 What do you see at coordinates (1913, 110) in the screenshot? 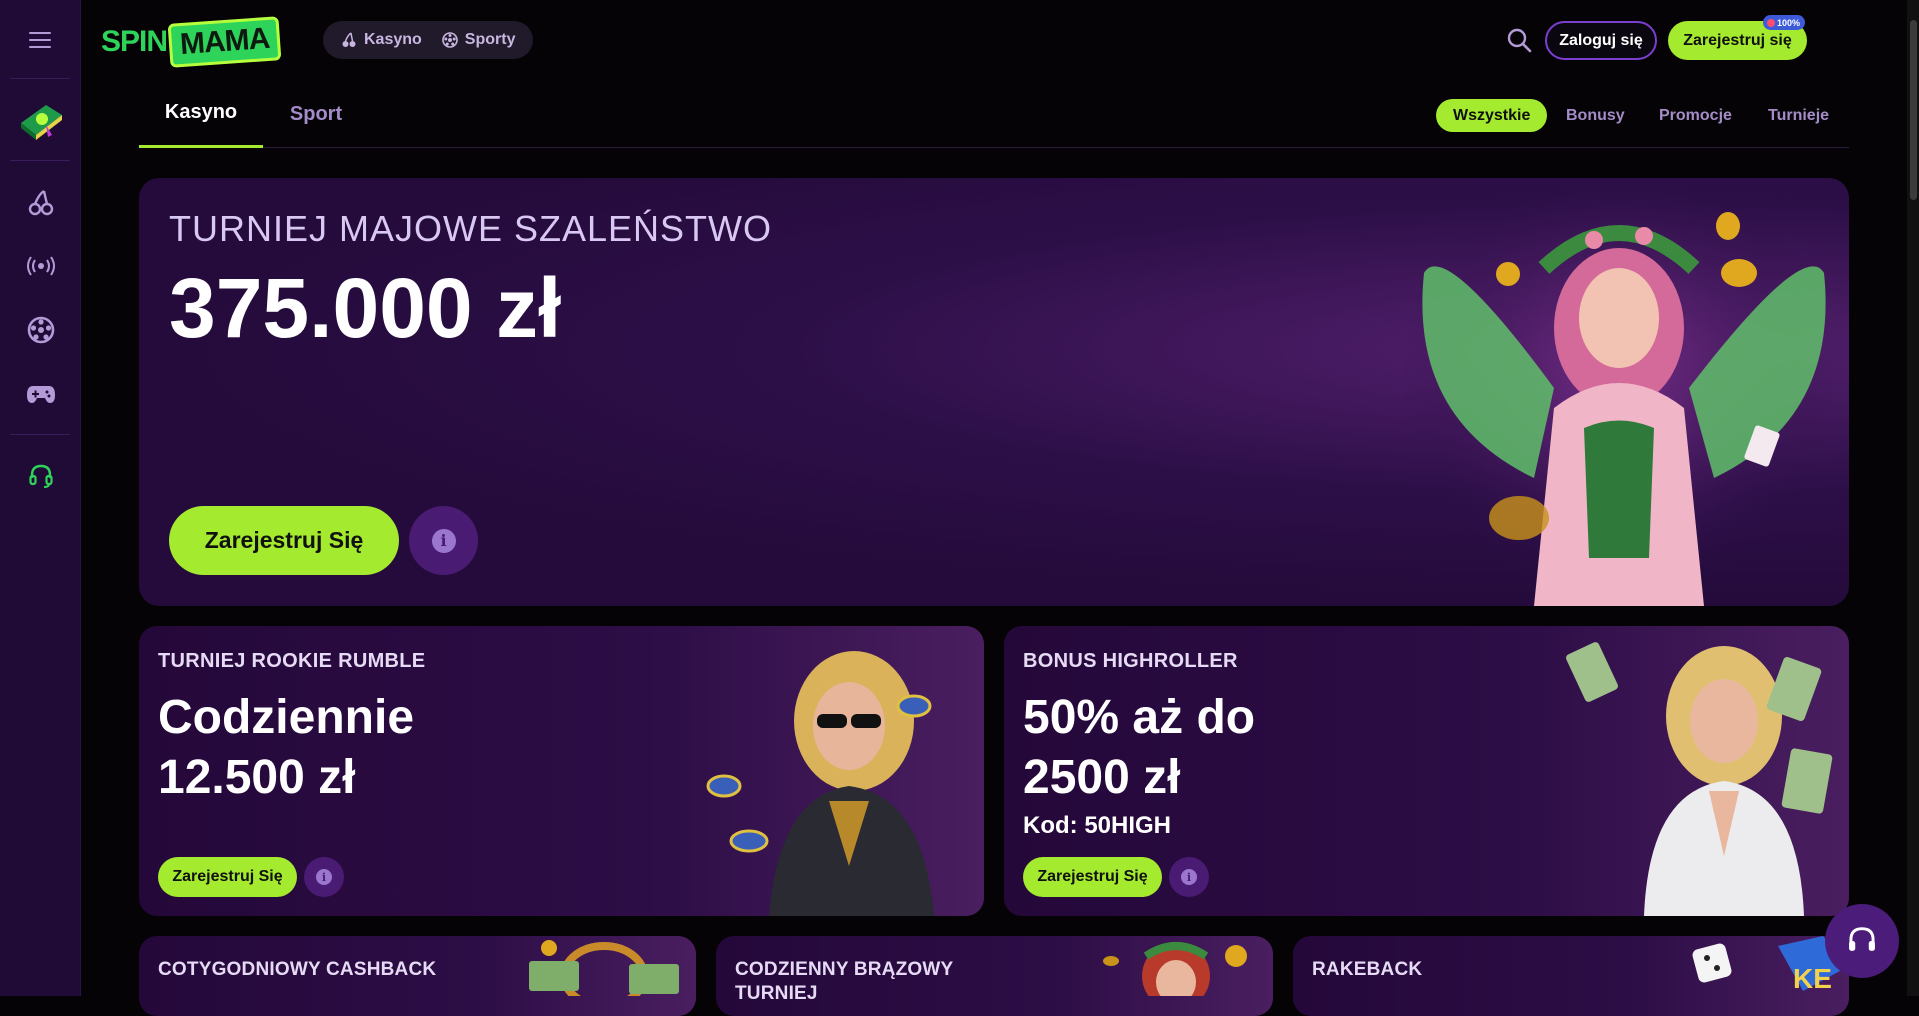
I see `scrollbar-thumb` at bounding box center [1913, 110].